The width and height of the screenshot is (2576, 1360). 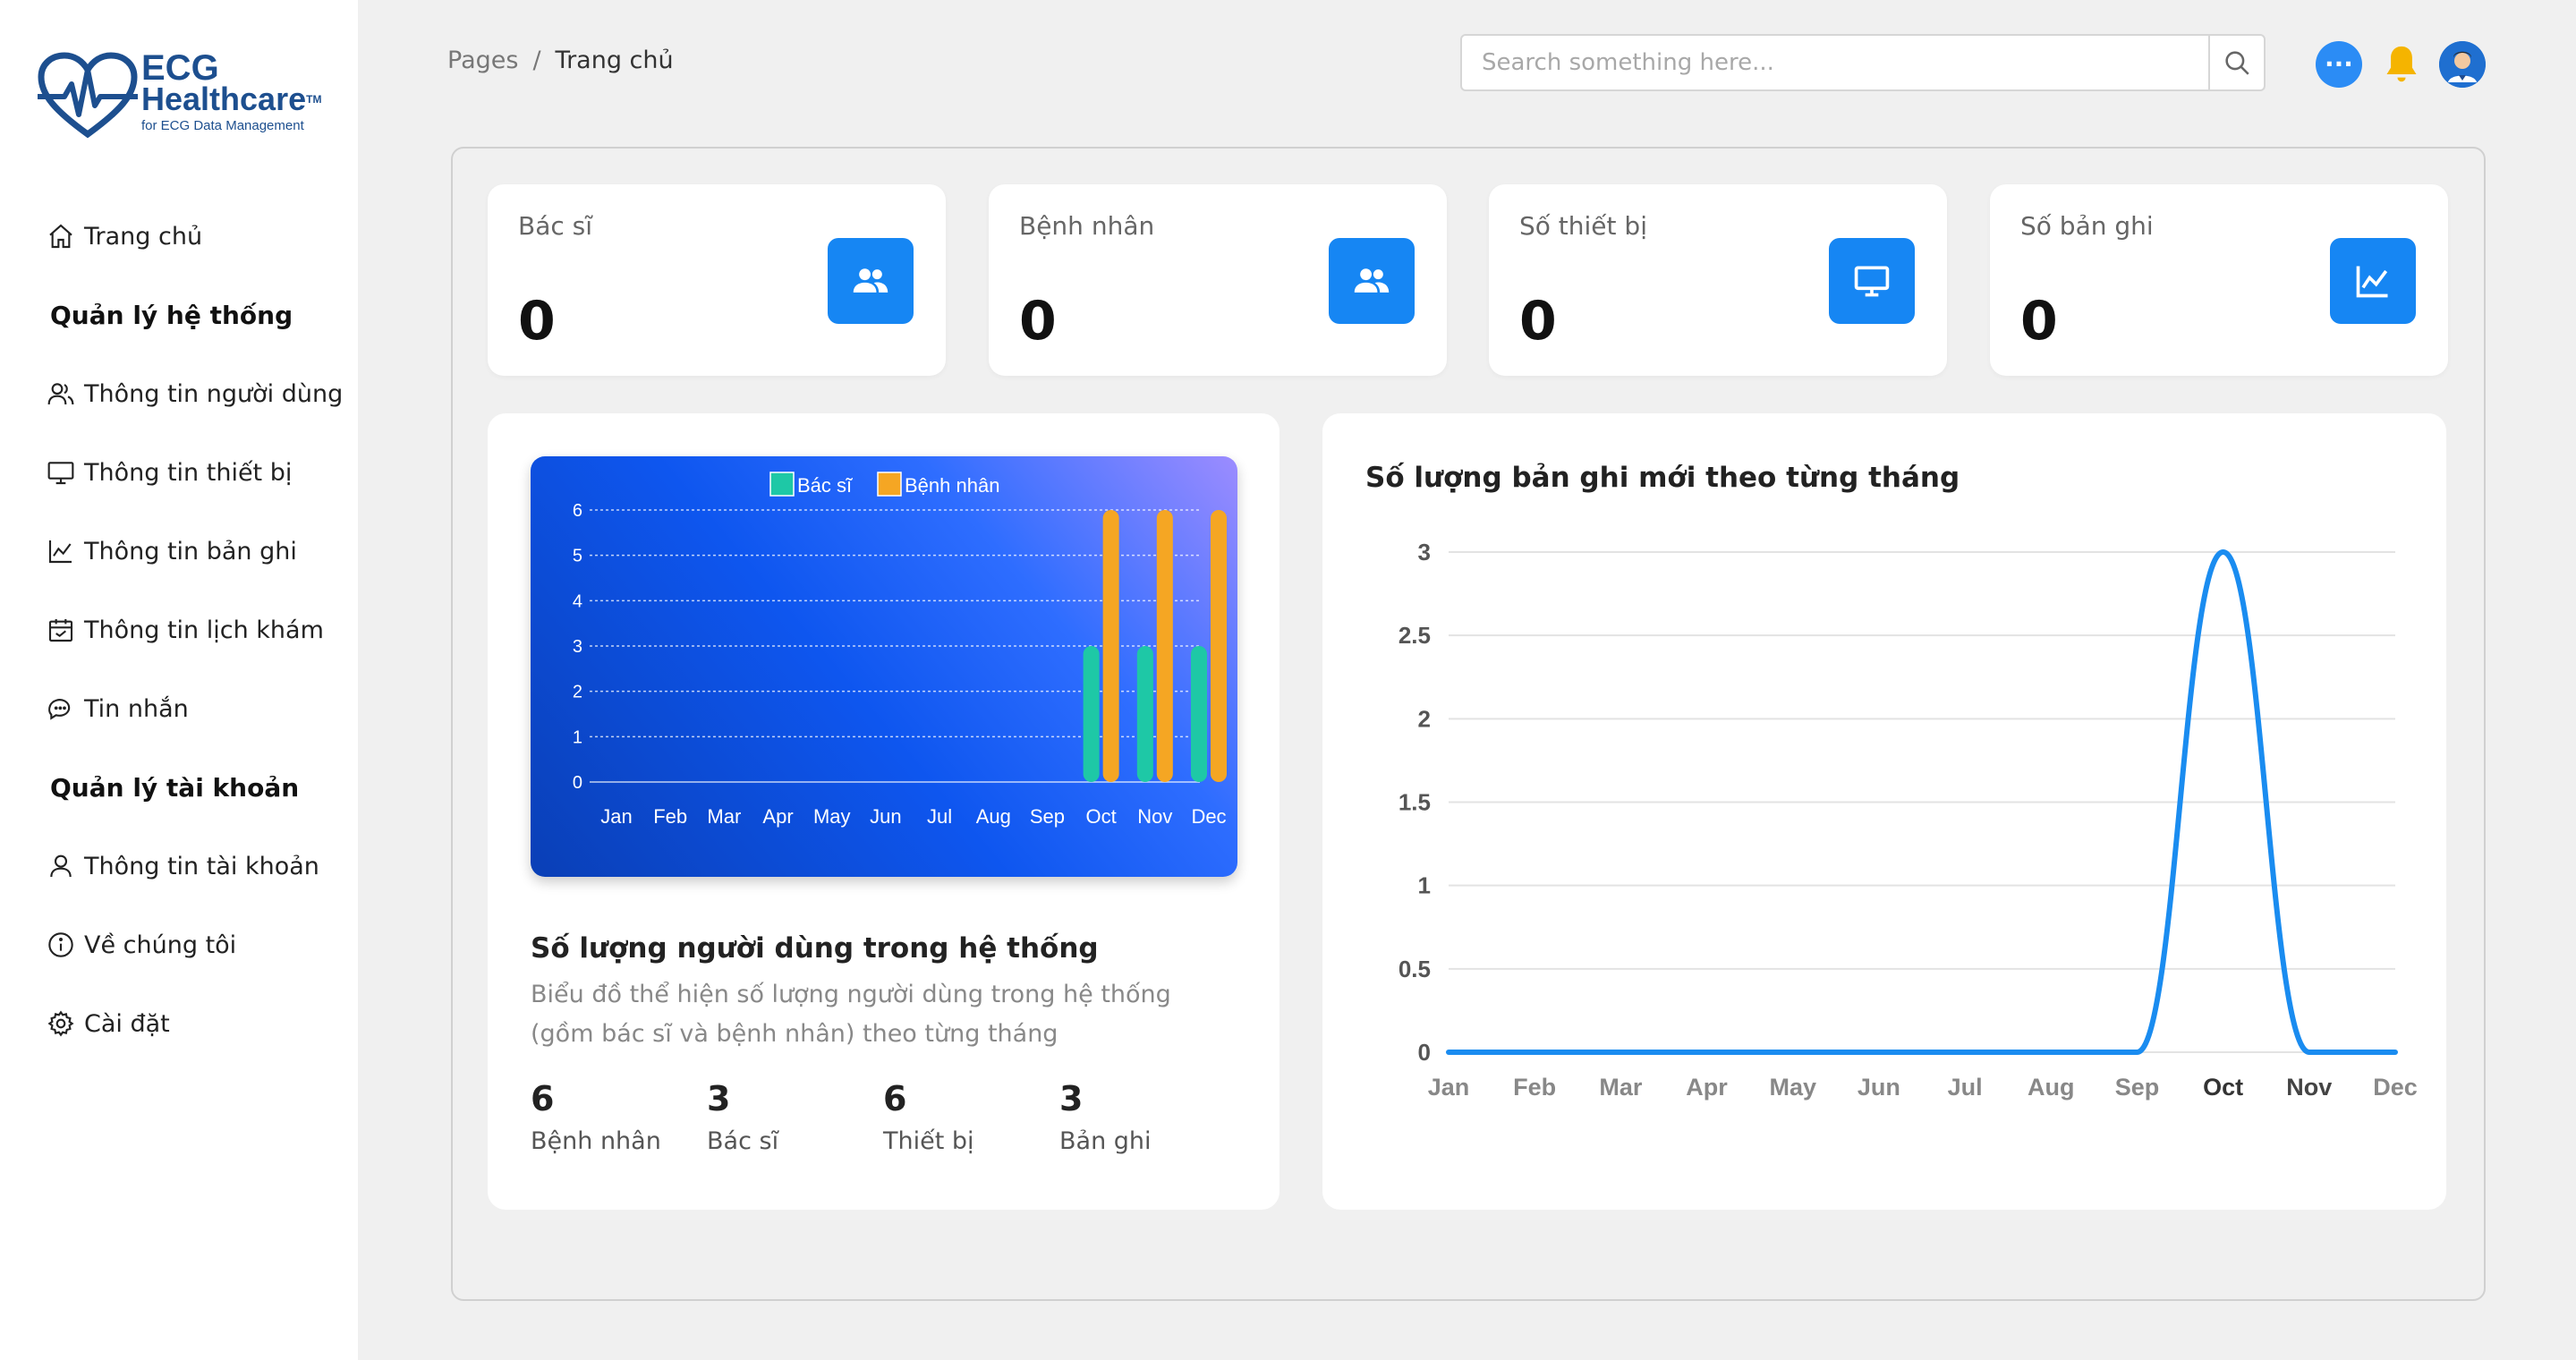 I want to click on notifications-button, so click(x=2401, y=64).